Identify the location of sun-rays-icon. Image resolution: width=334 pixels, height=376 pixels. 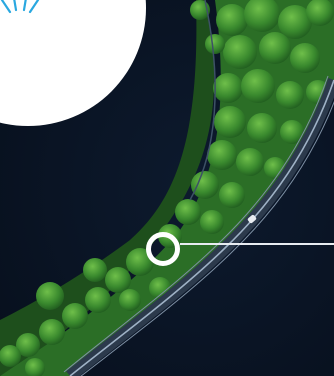
(20, 7).